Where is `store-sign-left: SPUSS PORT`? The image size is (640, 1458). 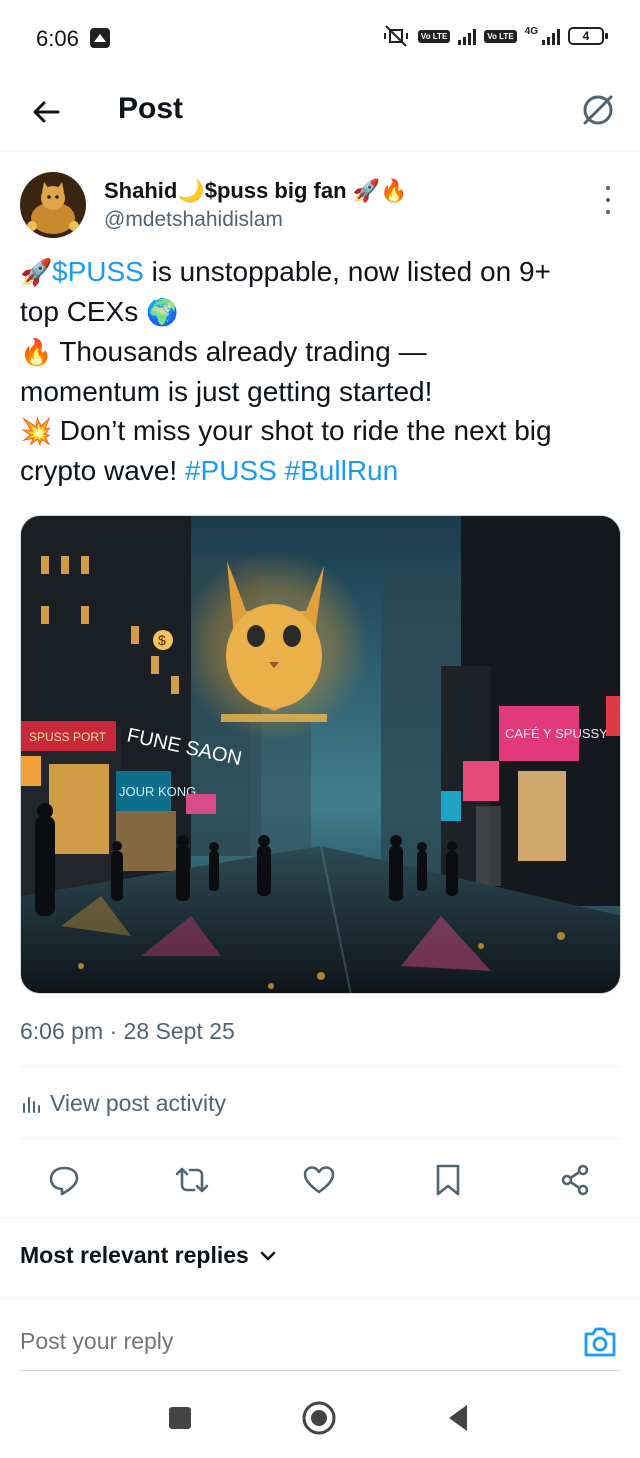
store-sign-left: SPUSS PORT is located at coordinates (68, 737).